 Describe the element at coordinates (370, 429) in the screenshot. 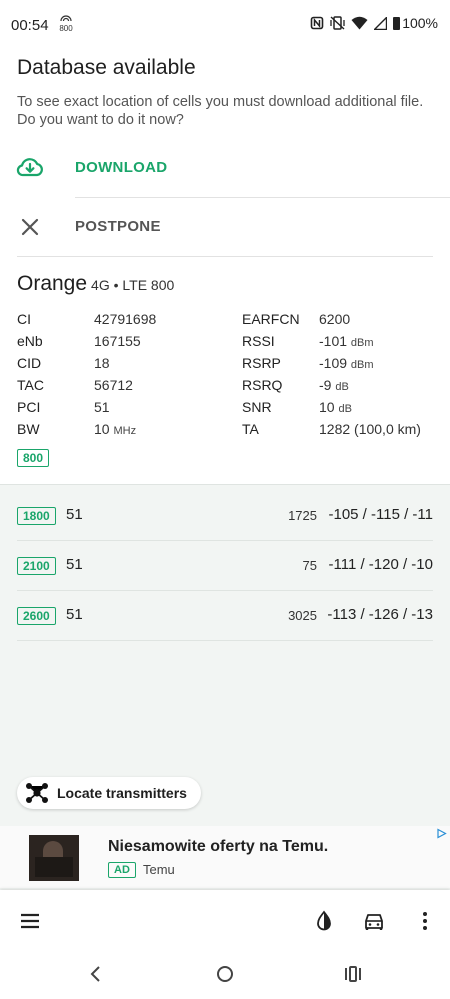

I see `info-value: 1282 (100,0 km)` at that location.